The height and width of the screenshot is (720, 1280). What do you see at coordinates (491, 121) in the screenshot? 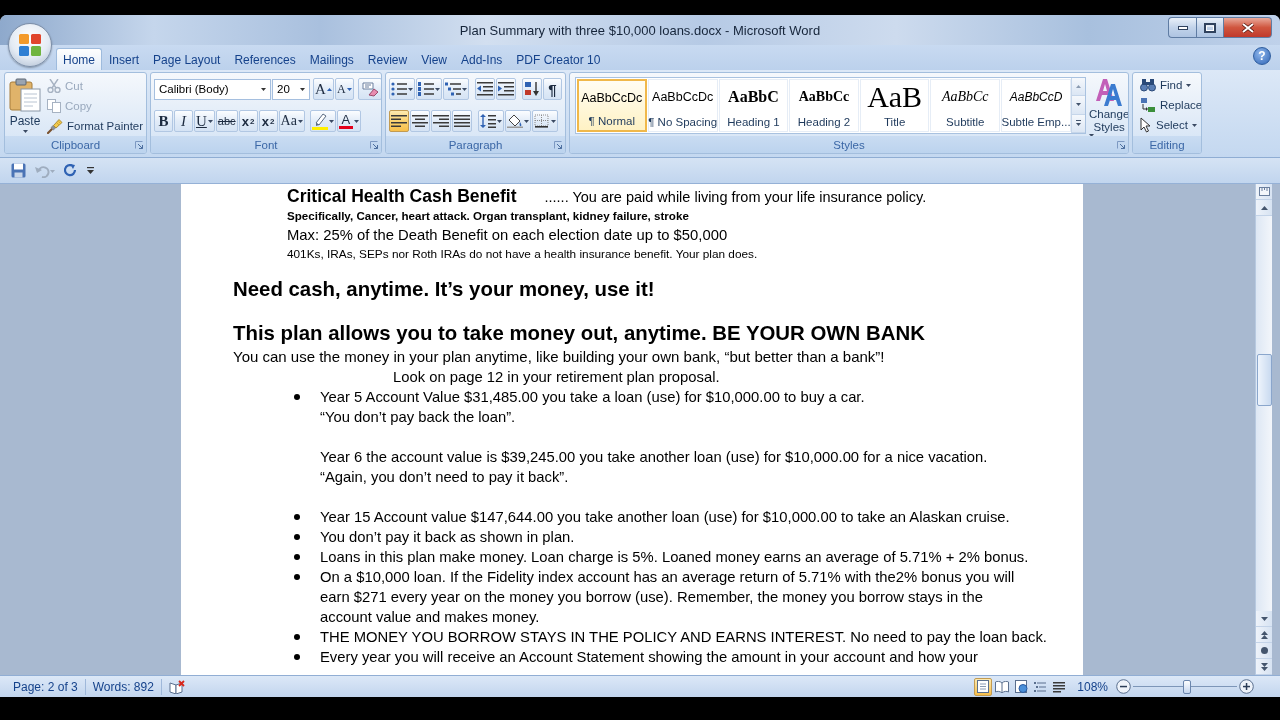
I see `line-spacing-button` at bounding box center [491, 121].